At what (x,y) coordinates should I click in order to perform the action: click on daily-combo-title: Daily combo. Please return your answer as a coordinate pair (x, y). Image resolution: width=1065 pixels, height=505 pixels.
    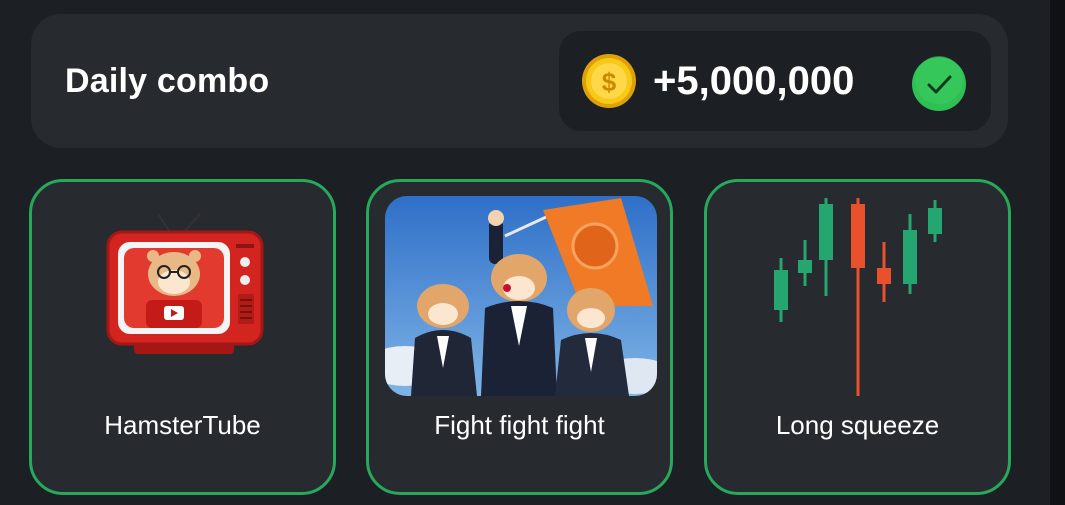
    Looking at the image, I should click on (167, 81).